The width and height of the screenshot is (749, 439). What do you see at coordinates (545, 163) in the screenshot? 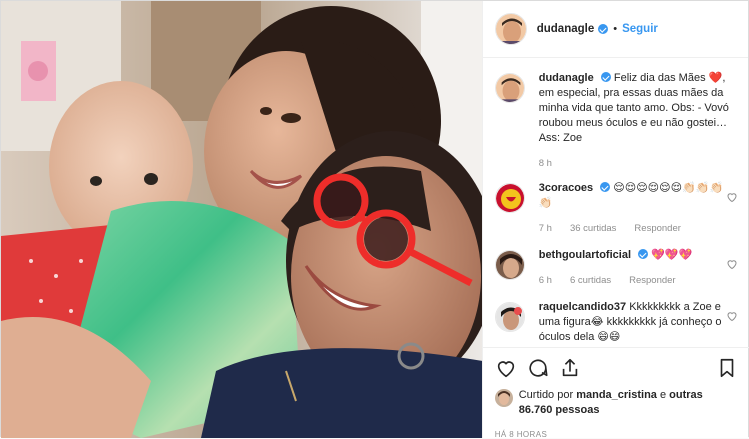
I see `caption-time: 8 h` at bounding box center [545, 163].